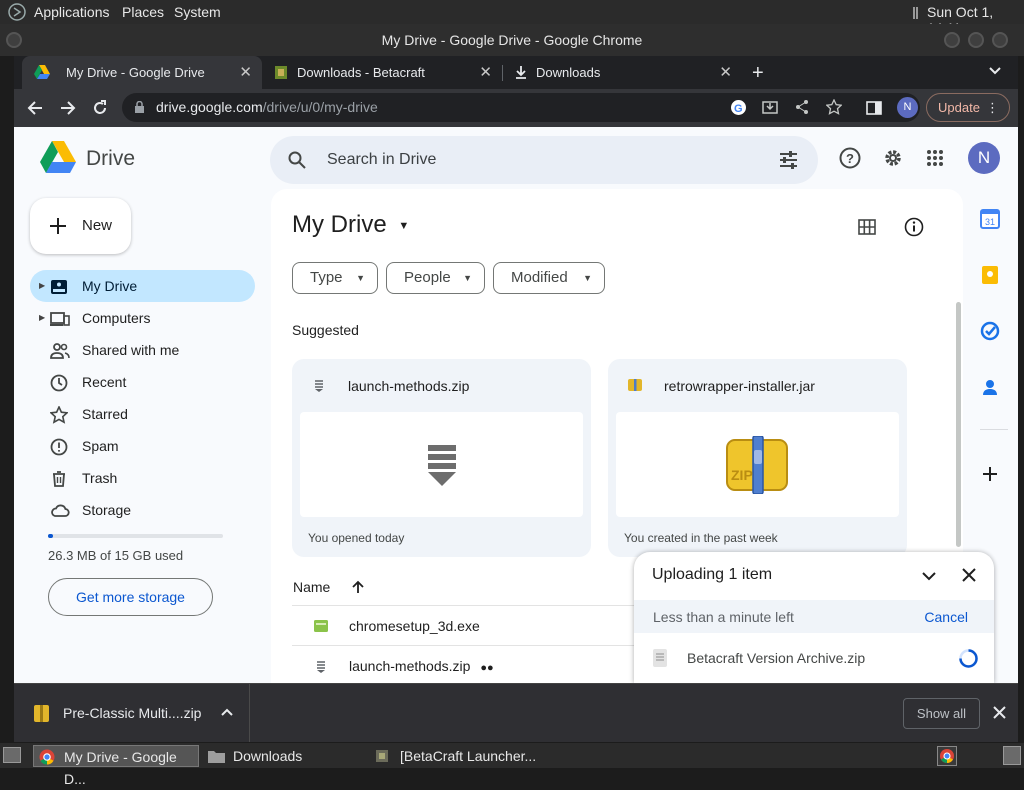  Describe the element at coordinates (941, 713) in the screenshot. I see `show-all-downloads-button: Show all` at that location.